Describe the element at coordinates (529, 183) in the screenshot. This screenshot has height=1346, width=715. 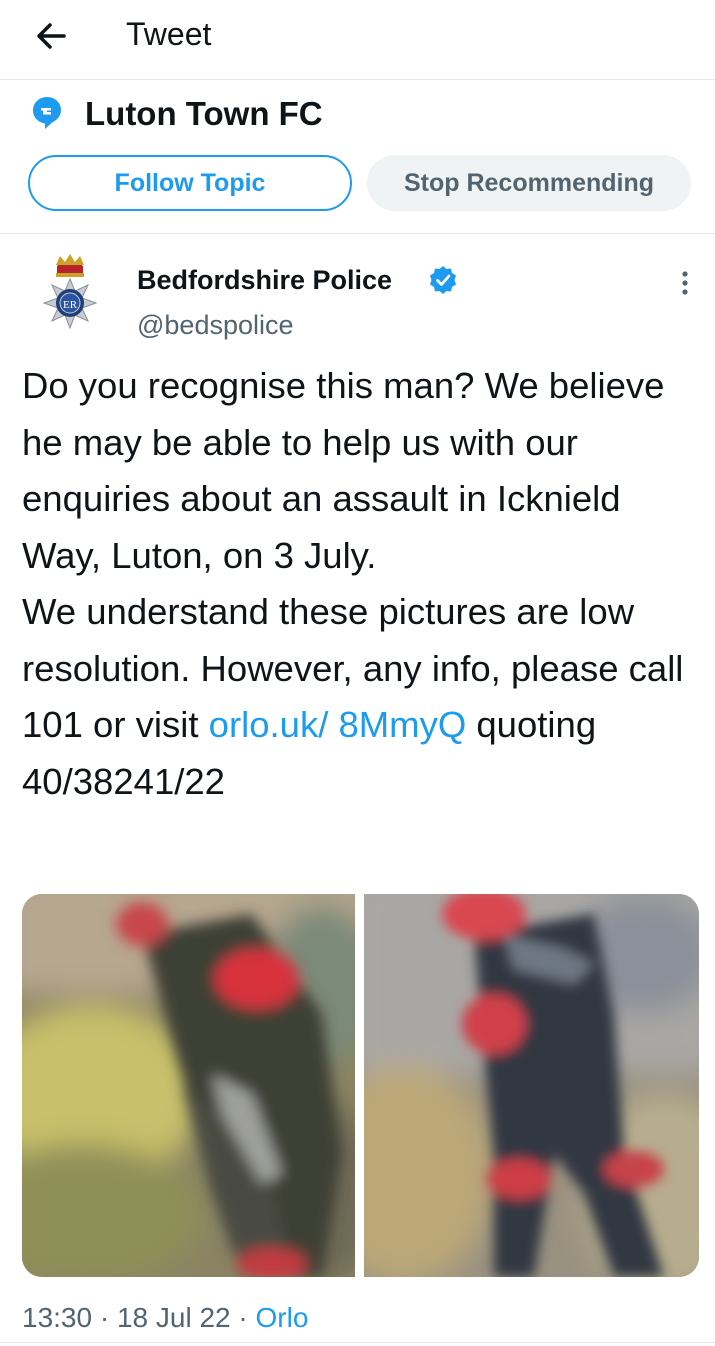
I see `stop-recommending-button: Stop Recommending` at that location.